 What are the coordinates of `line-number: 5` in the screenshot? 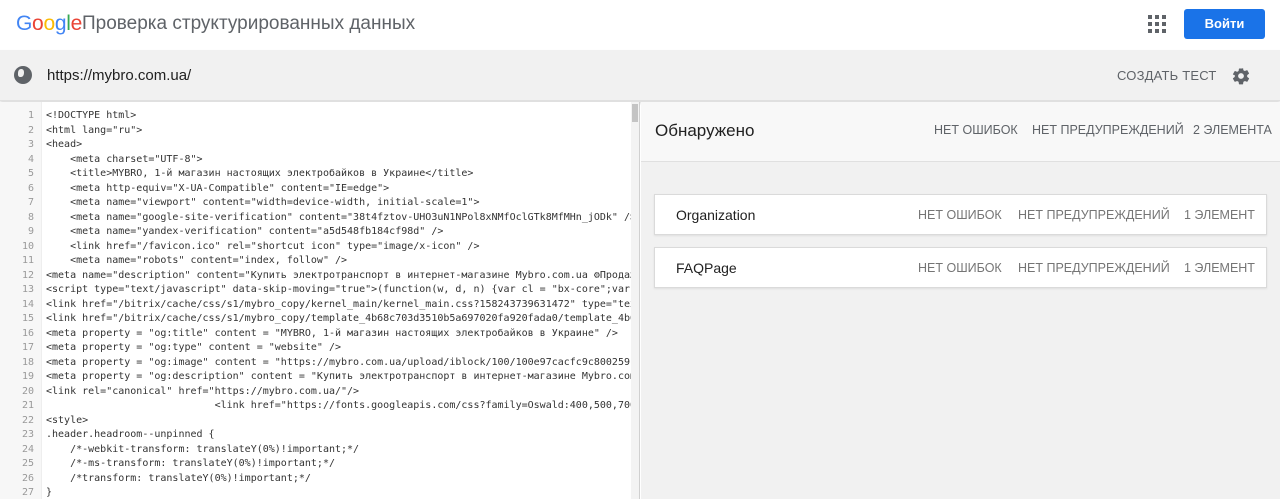 It's located at (30, 173).